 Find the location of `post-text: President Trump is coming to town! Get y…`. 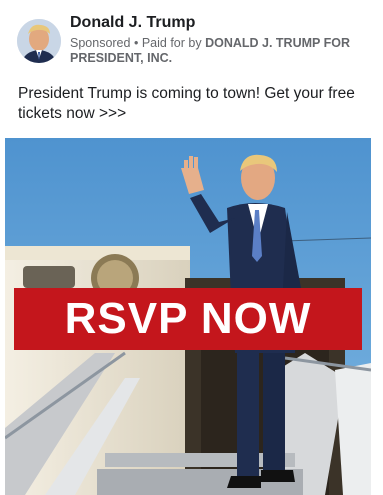

post-text: President Trump is coming to town! Get y… is located at coordinates (186, 103).